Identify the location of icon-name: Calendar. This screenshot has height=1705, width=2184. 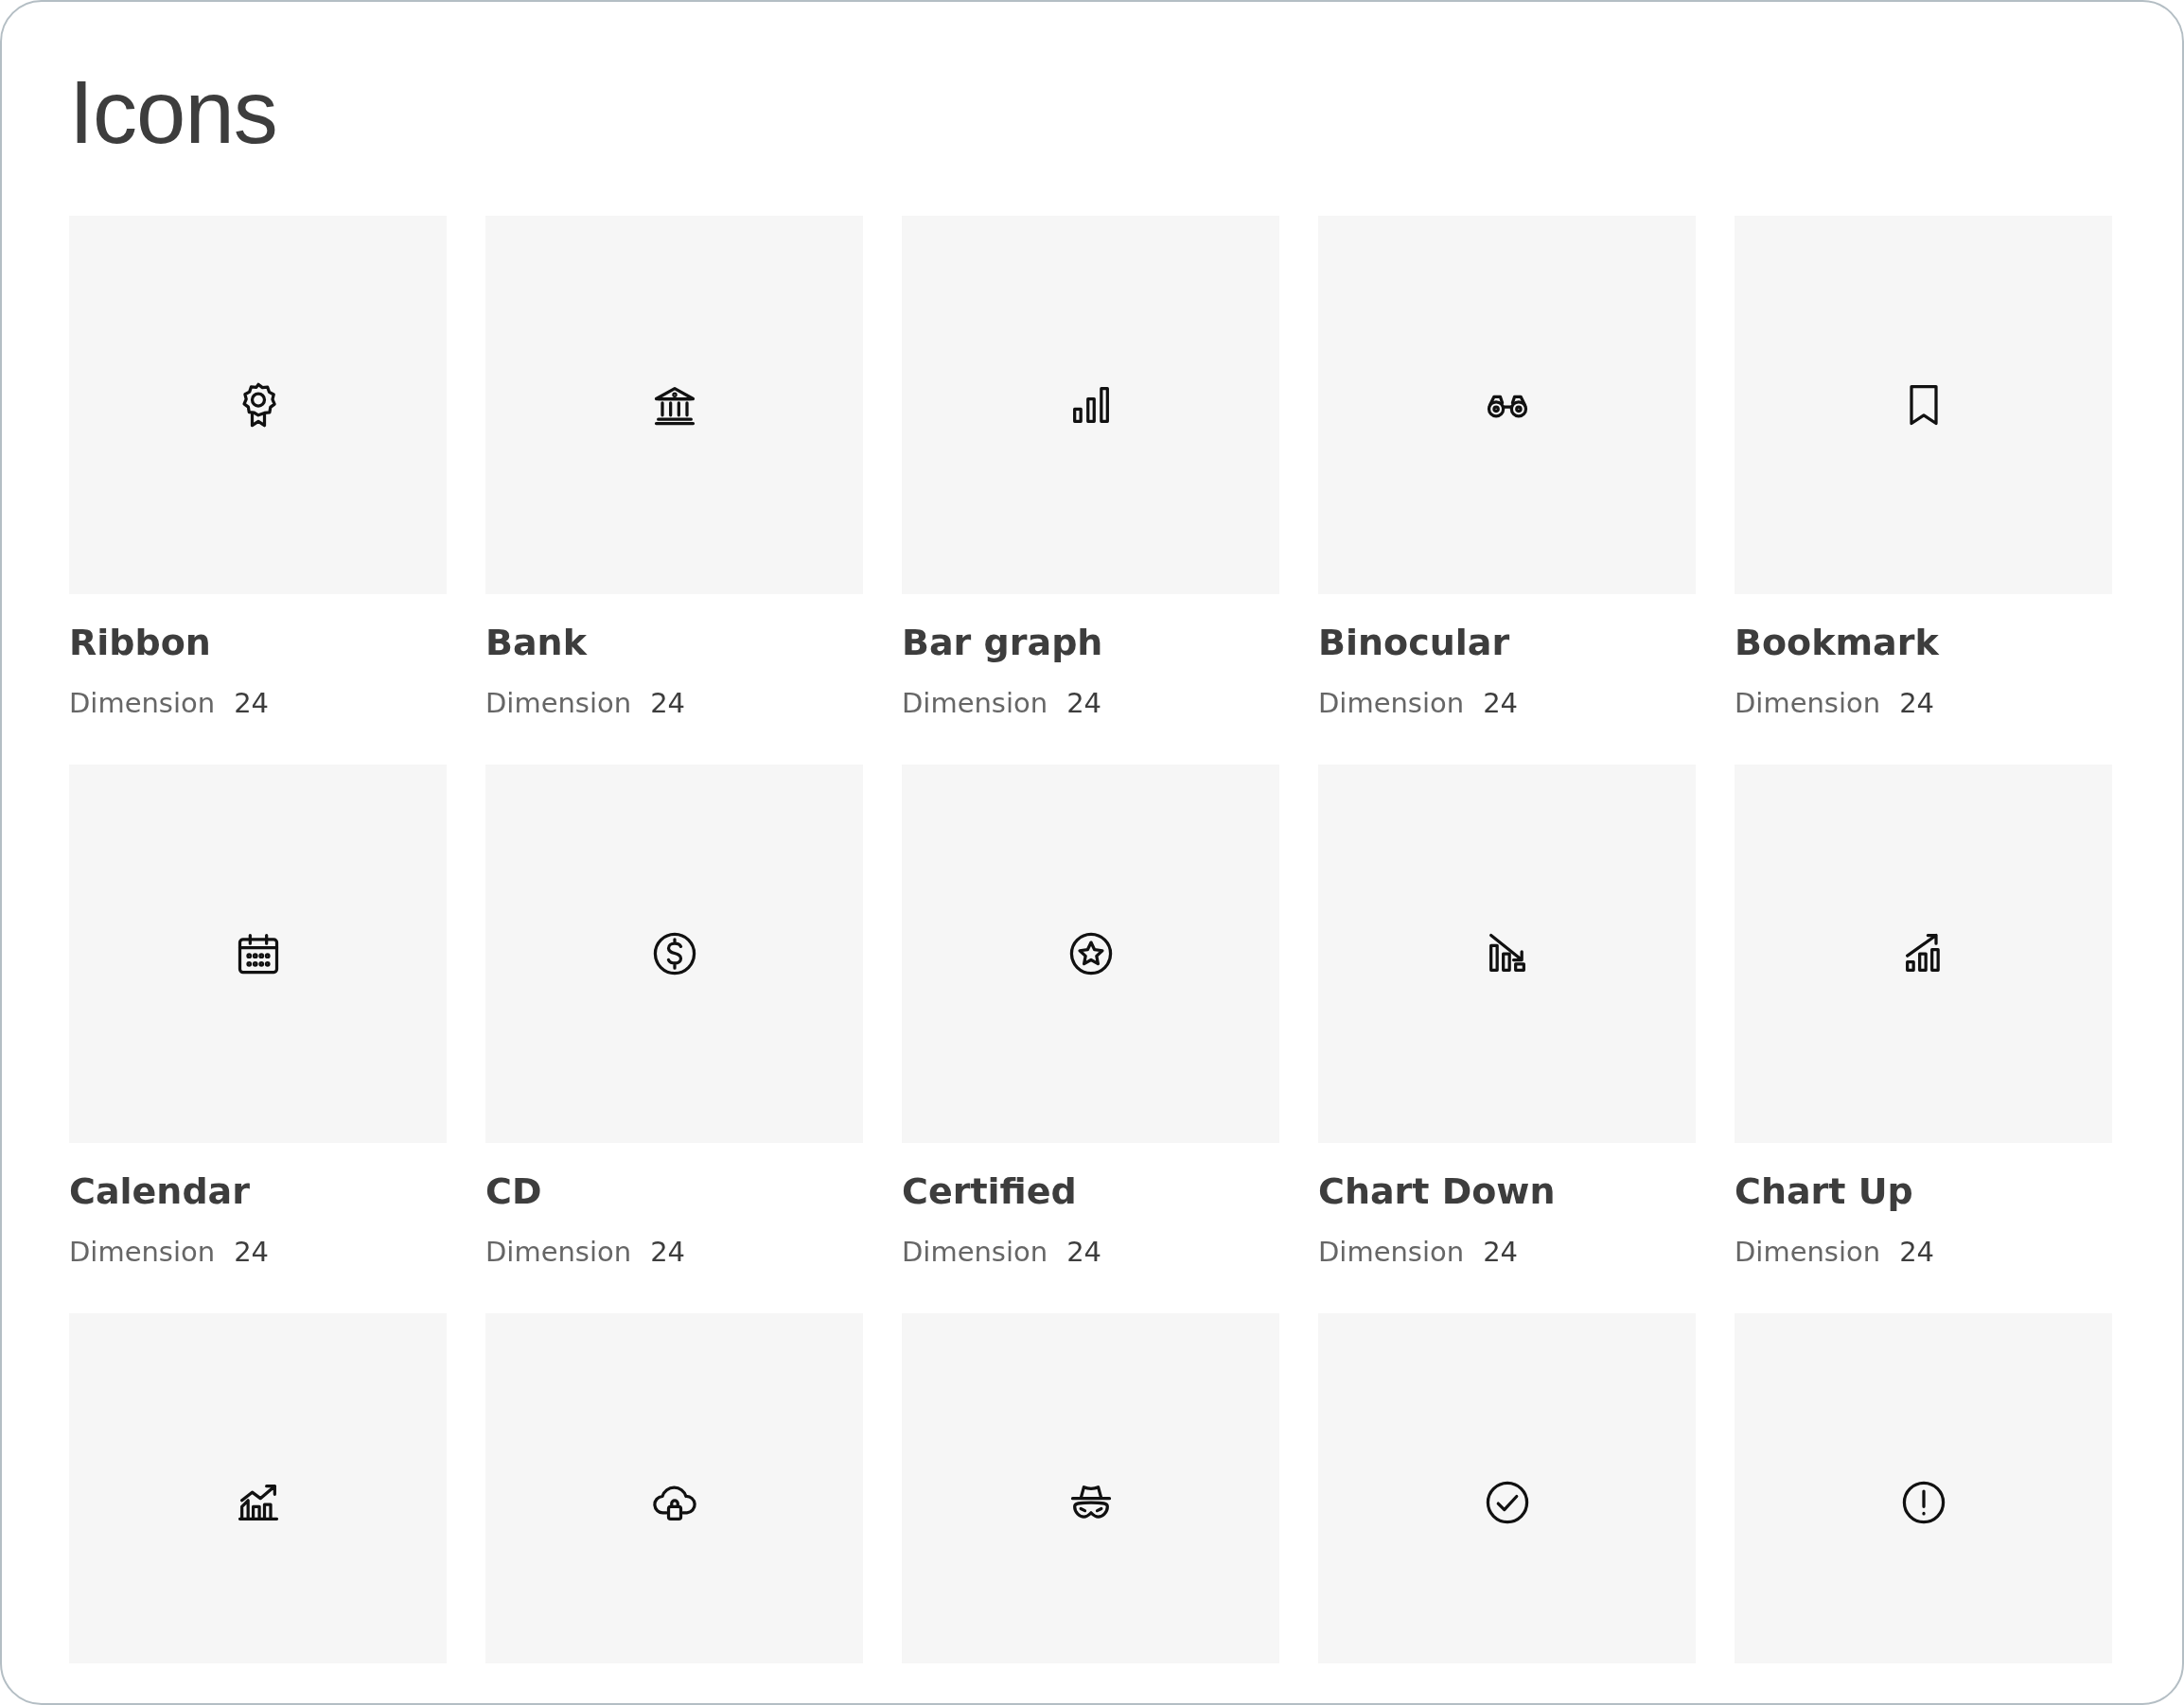
(159, 1191).